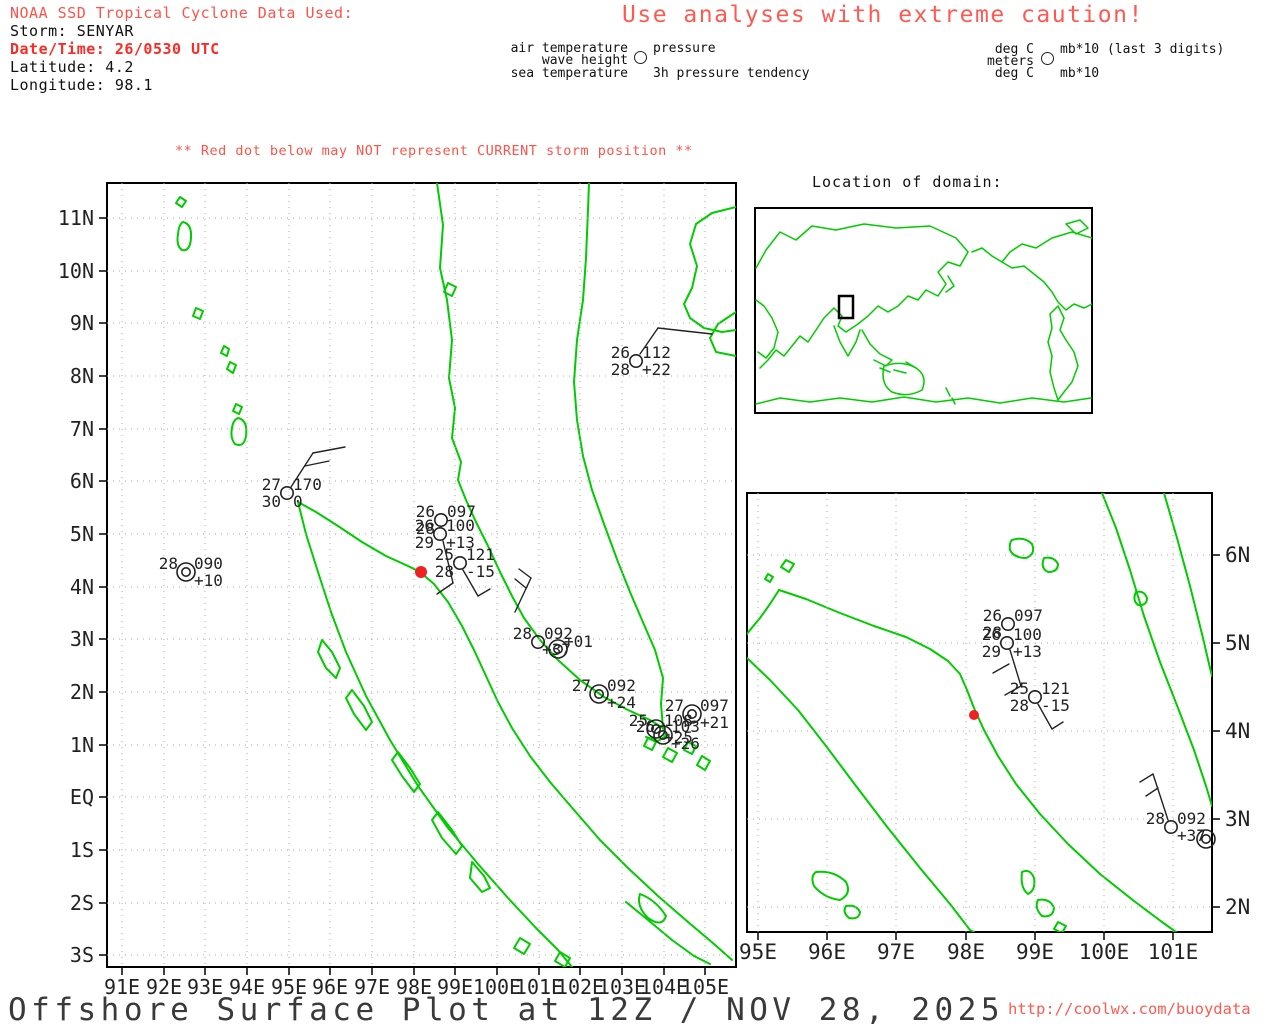 The width and height of the screenshot is (1280, 1024). I want to click on y-axis-label: 1N, so click(82, 745).